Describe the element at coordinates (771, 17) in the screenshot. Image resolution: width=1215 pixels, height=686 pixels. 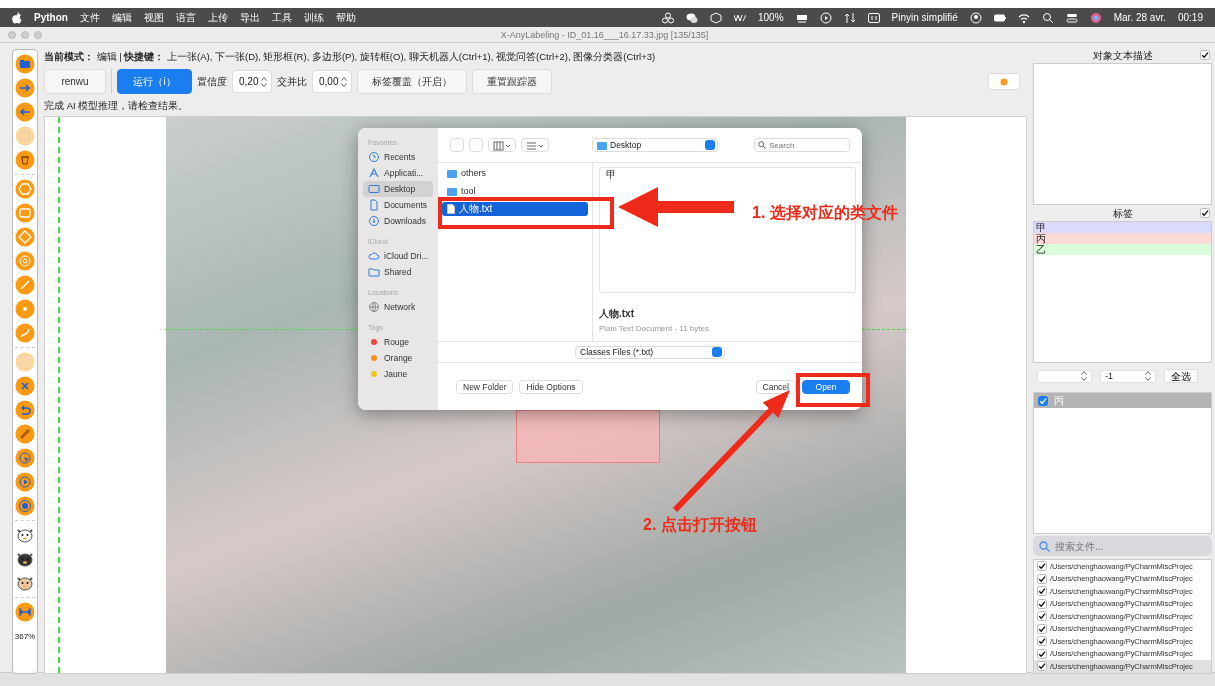
I see `battery-percentage: 100%` at that location.